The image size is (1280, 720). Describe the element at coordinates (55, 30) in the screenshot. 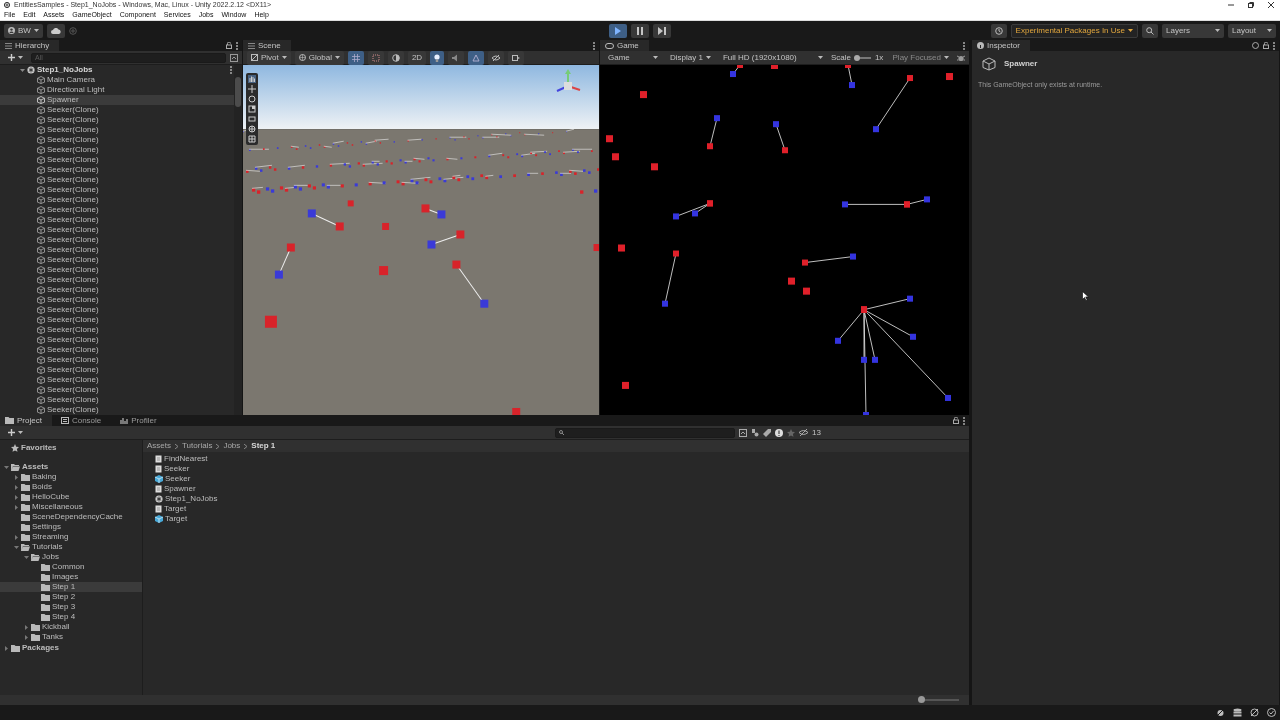

I see `cloud-button` at that location.